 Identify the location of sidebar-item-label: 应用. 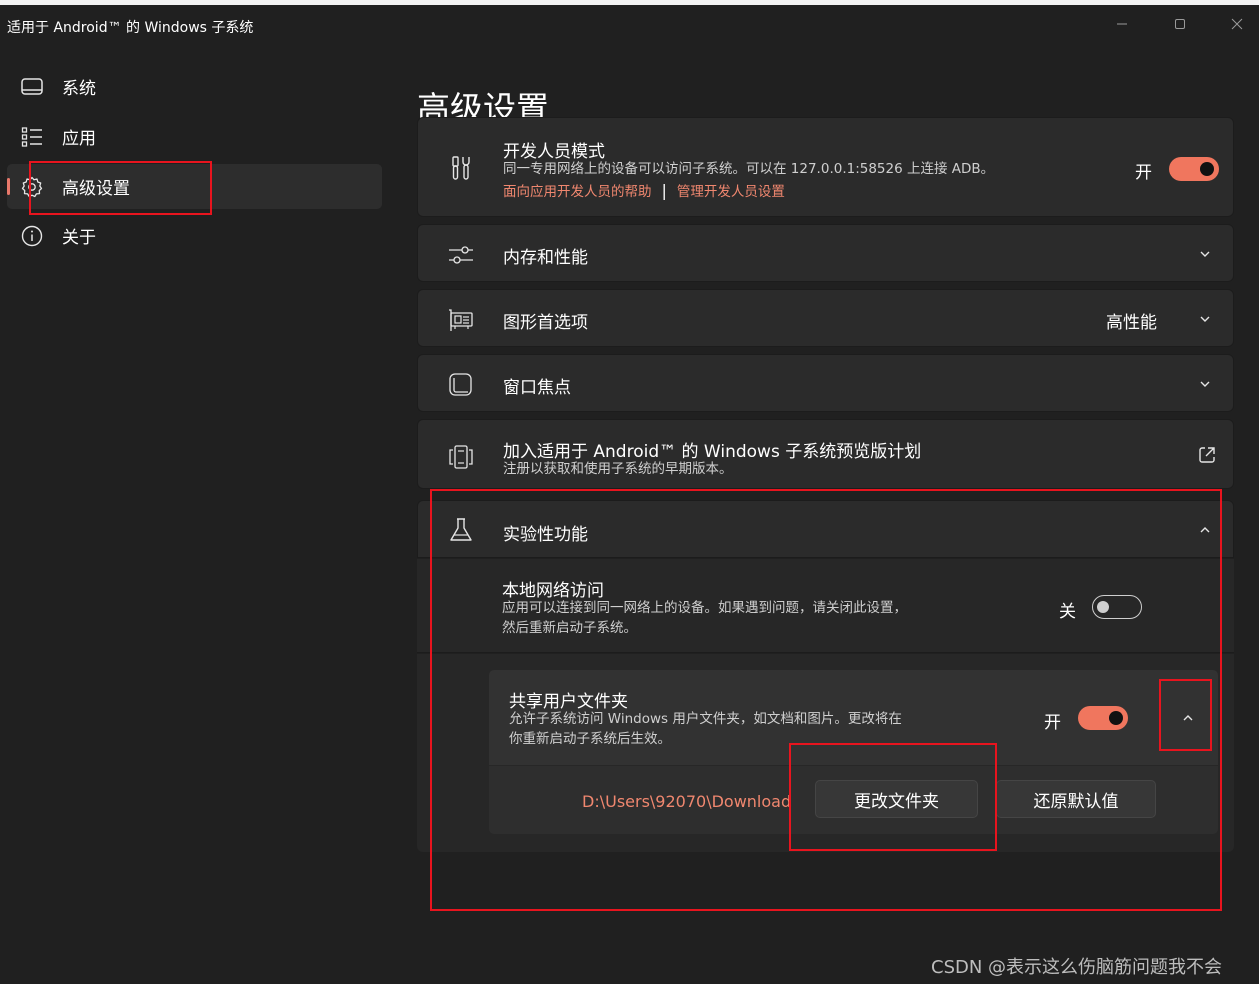
(79, 139).